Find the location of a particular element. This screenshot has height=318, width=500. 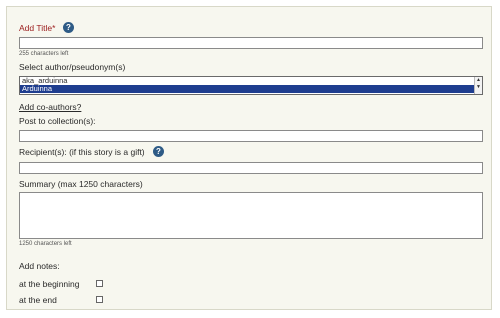

recipient-help-icon: ? is located at coordinates (158, 151).